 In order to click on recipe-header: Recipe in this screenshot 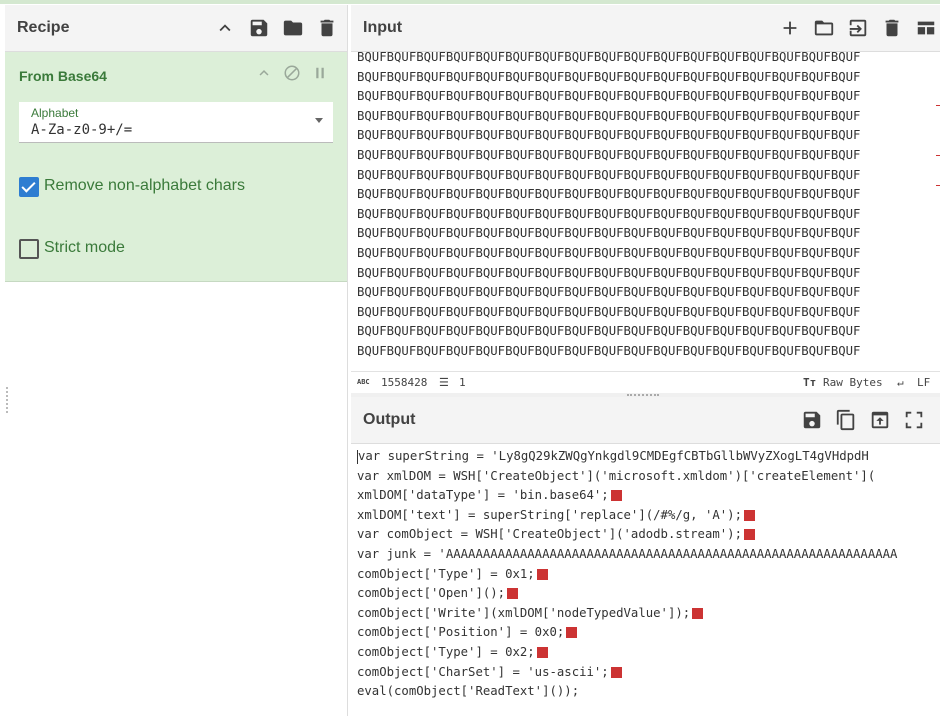, I will do `click(176, 28)`.